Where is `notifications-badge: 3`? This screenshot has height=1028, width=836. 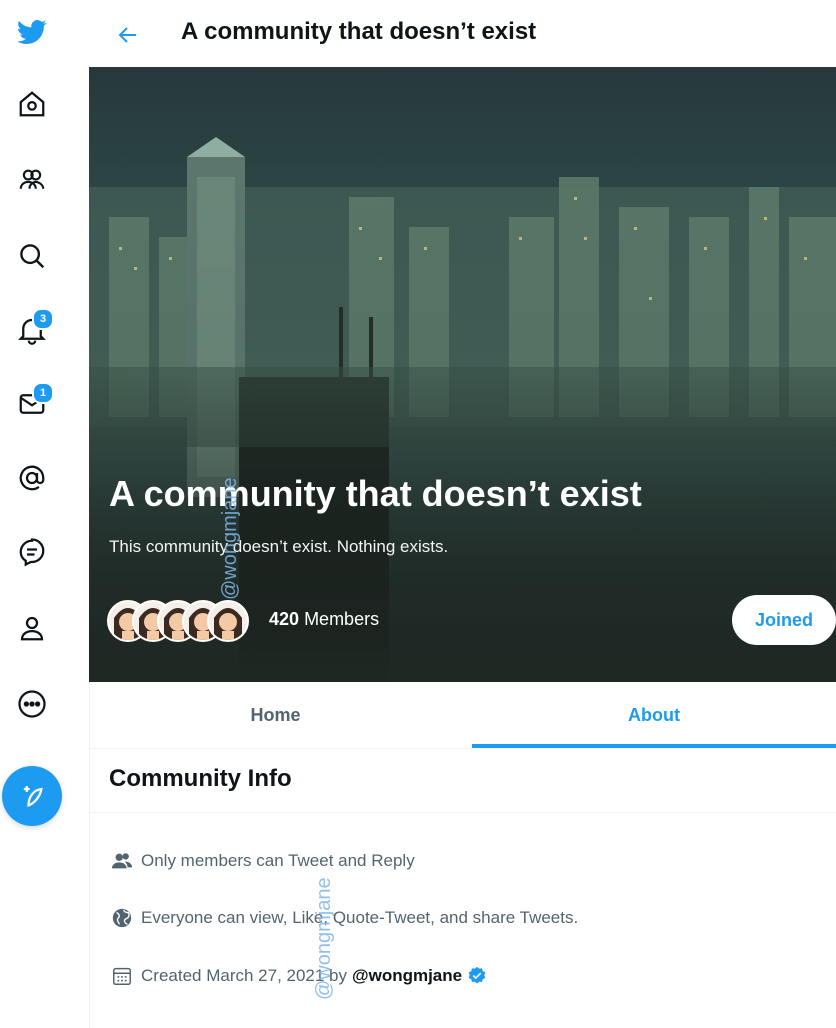
notifications-badge: 3 is located at coordinates (43, 319).